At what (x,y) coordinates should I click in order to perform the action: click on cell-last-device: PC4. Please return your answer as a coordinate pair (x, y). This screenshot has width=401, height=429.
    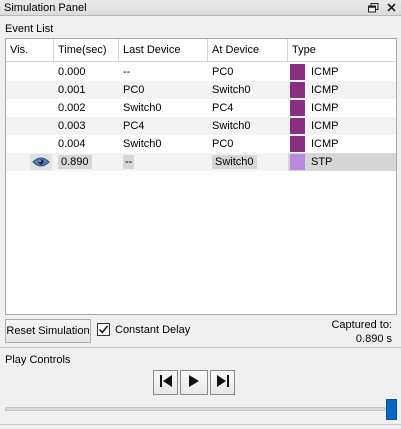
    Looking at the image, I should click on (134, 126).